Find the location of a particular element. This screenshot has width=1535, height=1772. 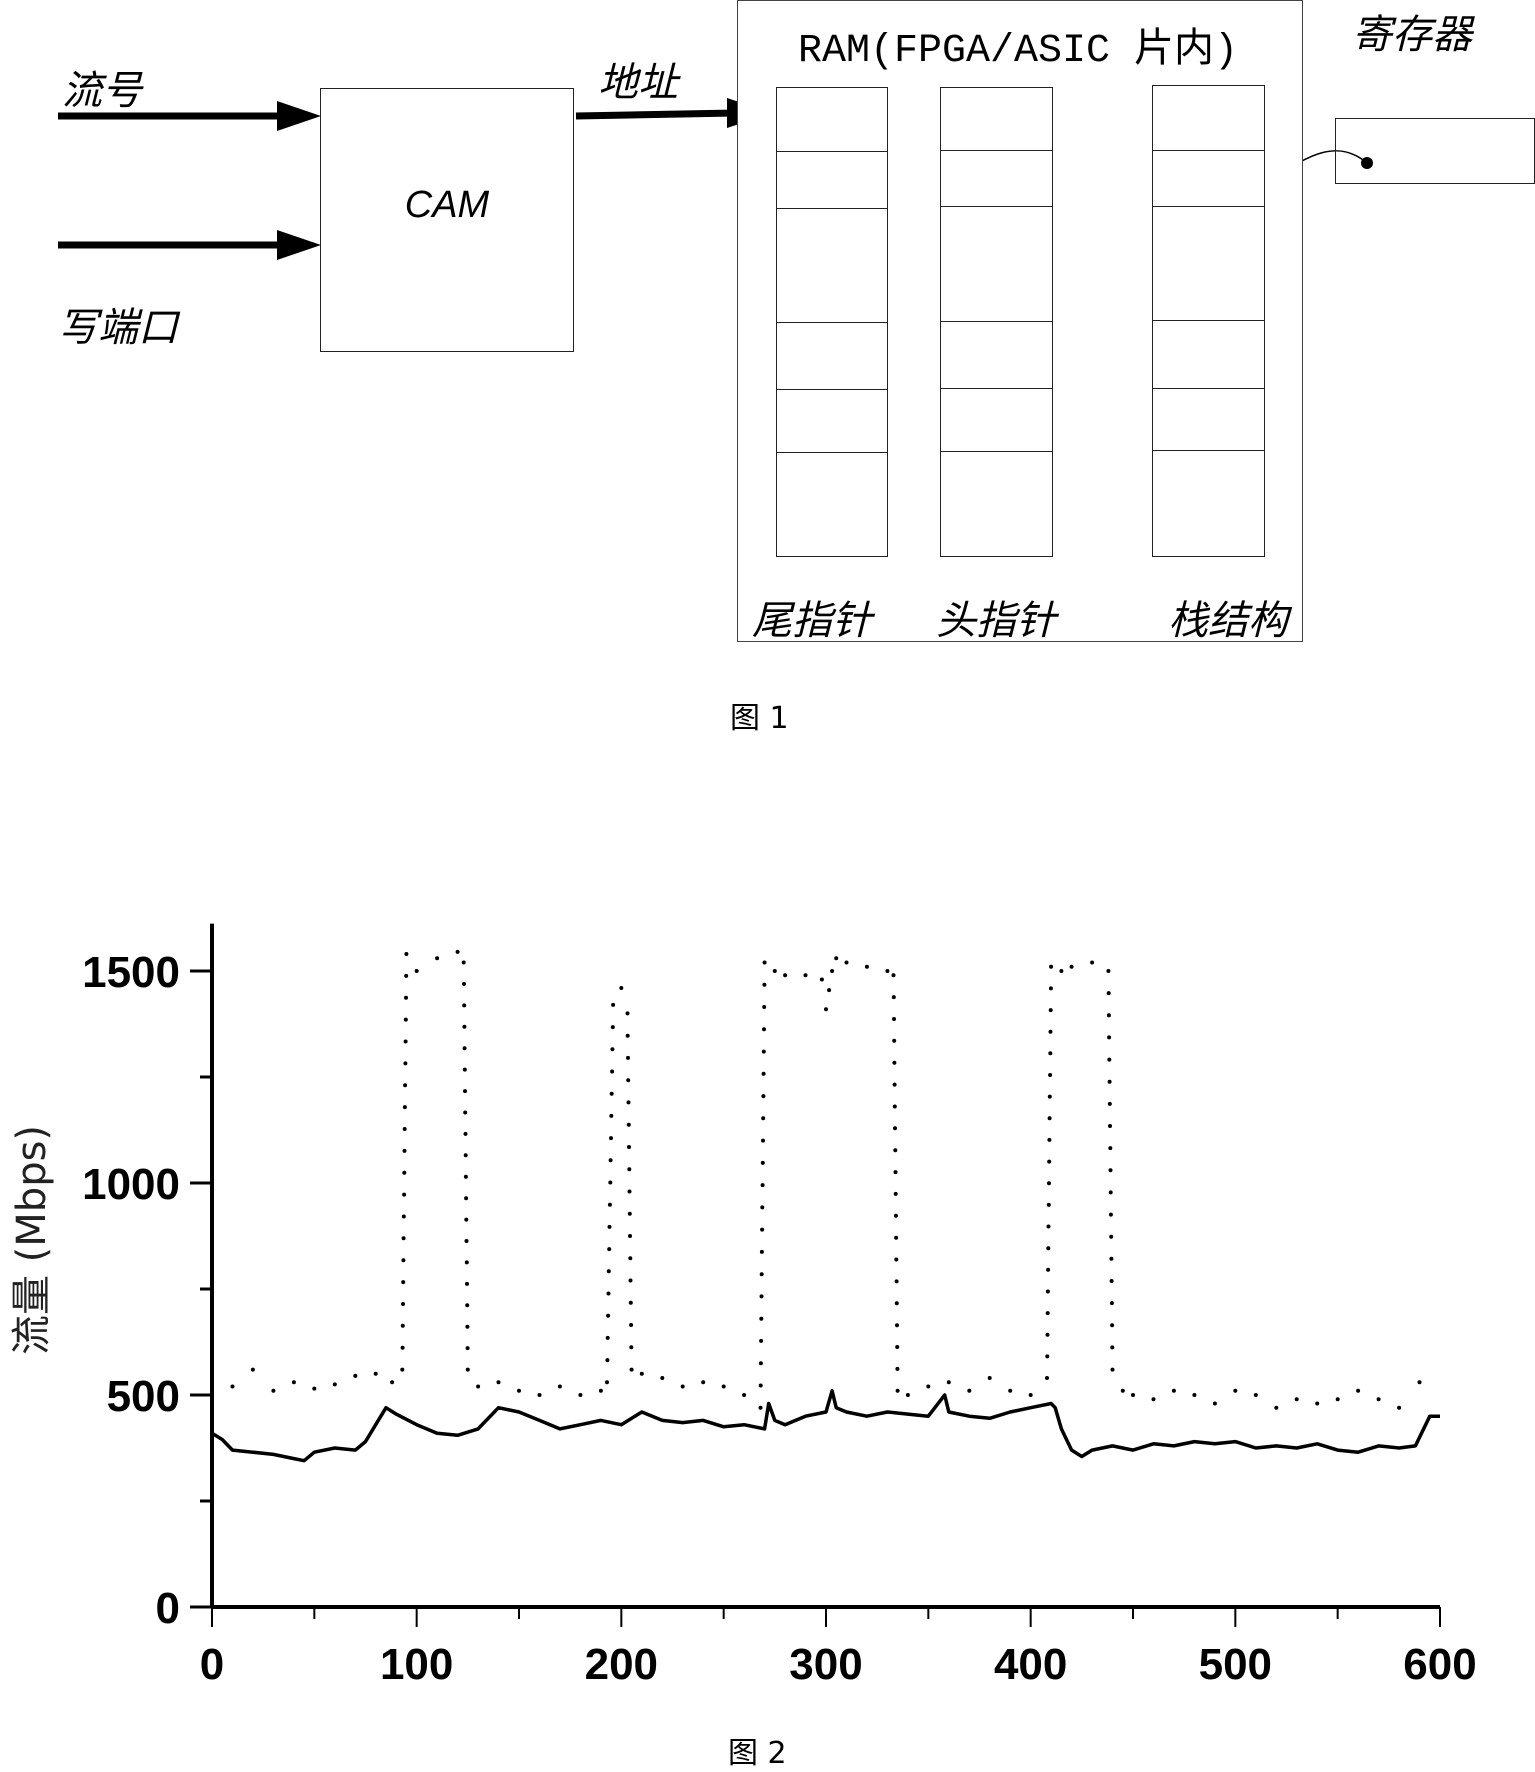

figure-2-caption: 图 2 is located at coordinates (757, 1753).